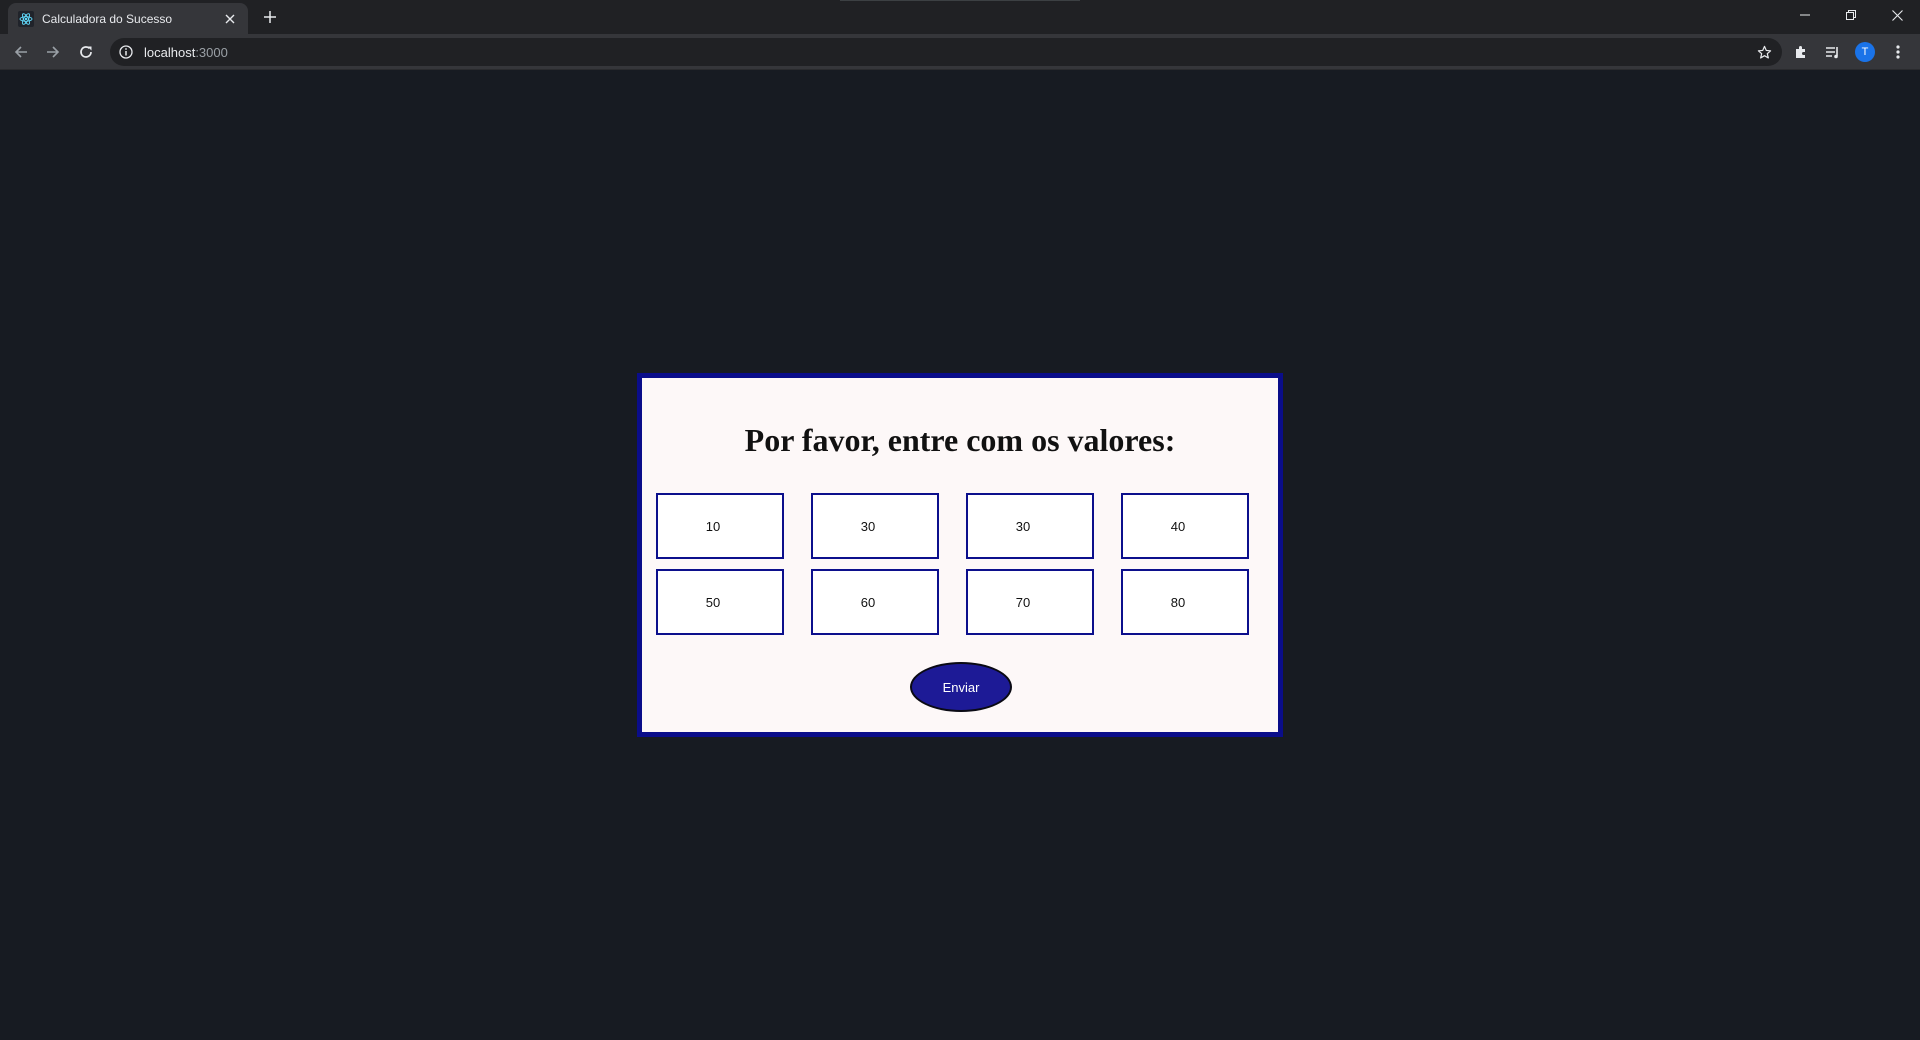 The image size is (1920, 1040). Describe the element at coordinates (1764, 52) in the screenshot. I see `bookmark-star-icon` at that location.